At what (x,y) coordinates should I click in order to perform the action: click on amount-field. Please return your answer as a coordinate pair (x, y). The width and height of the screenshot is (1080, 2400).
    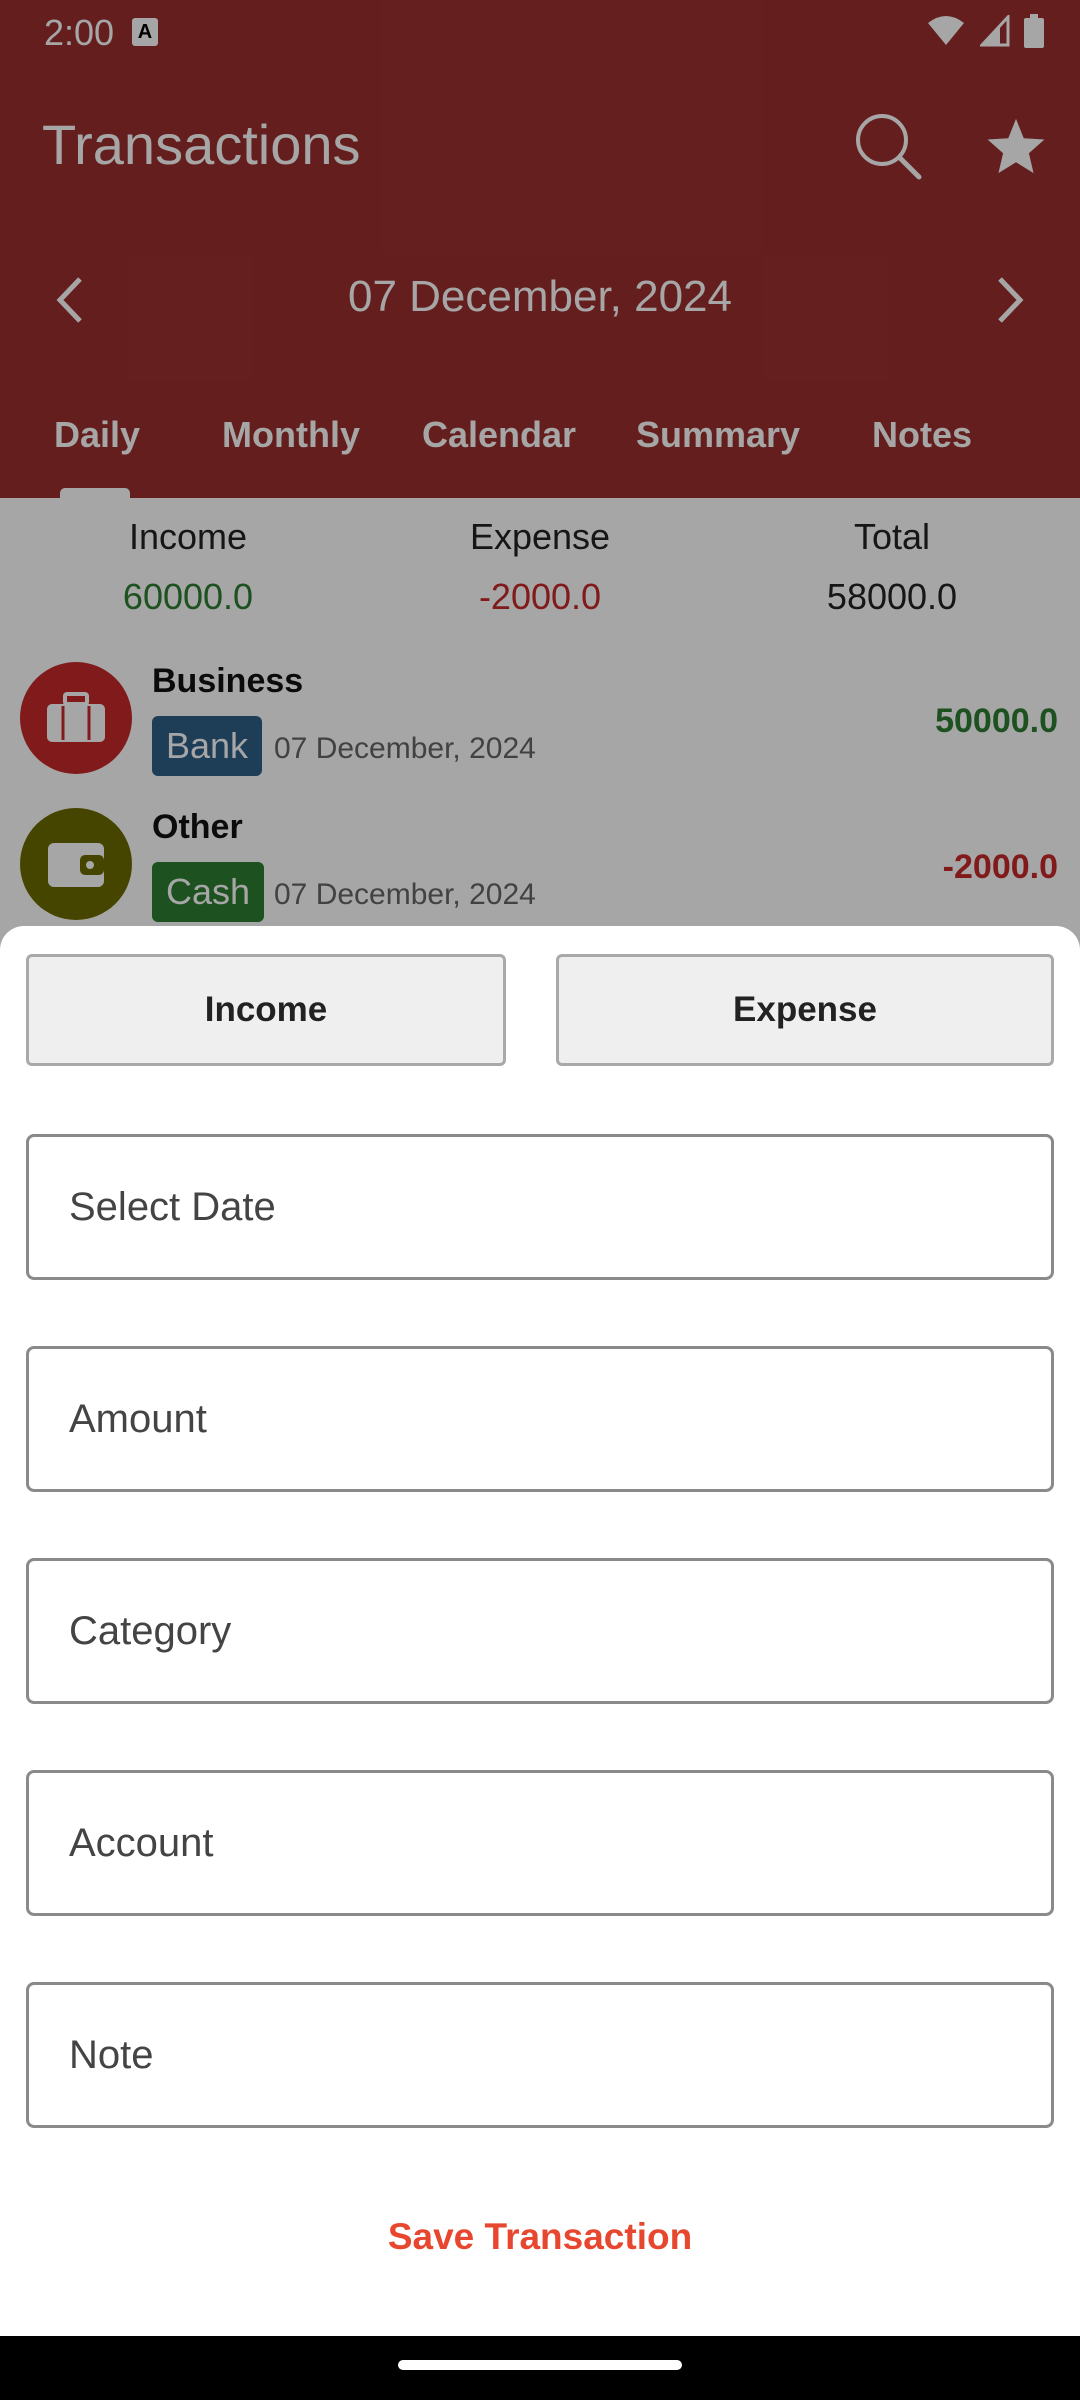
    Looking at the image, I should click on (540, 1419).